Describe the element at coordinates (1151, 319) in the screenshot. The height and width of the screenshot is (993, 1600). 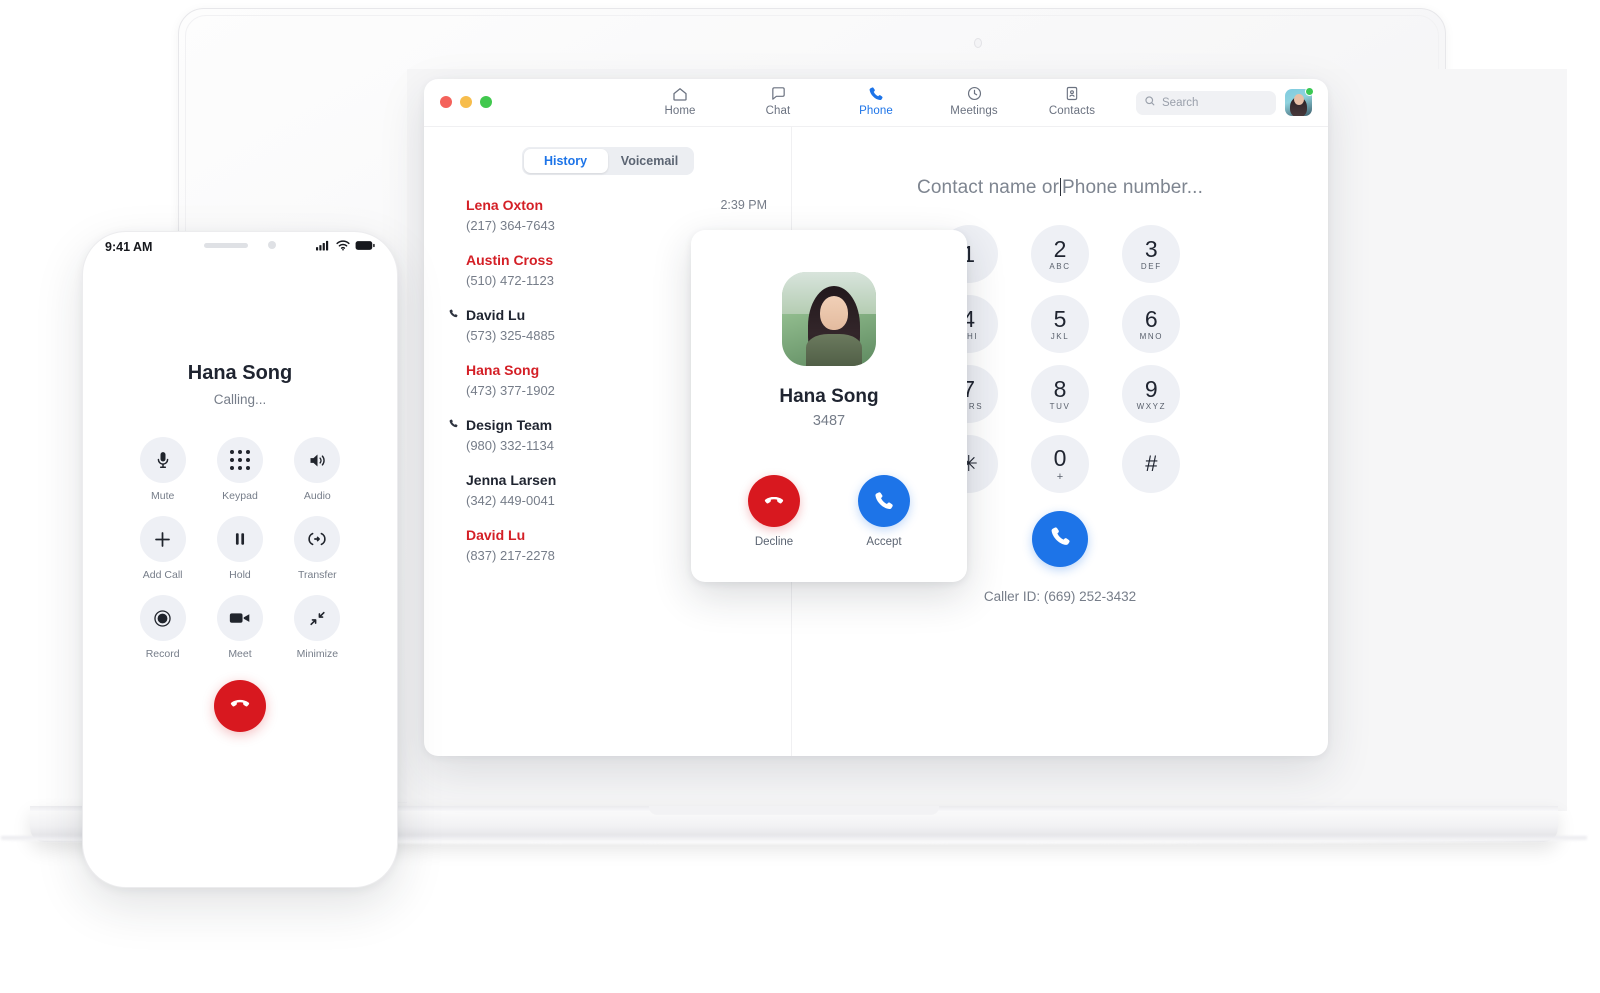
I see `dialpad-key-digit: 6` at that location.